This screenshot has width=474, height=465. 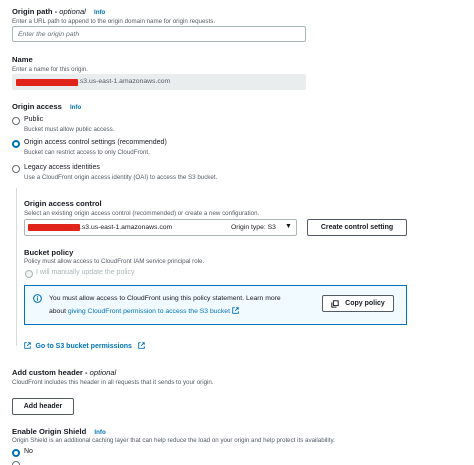 What do you see at coordinates (335, 303) in the screenshot?
I see `copy-icon` at bounding box center [335, 303].